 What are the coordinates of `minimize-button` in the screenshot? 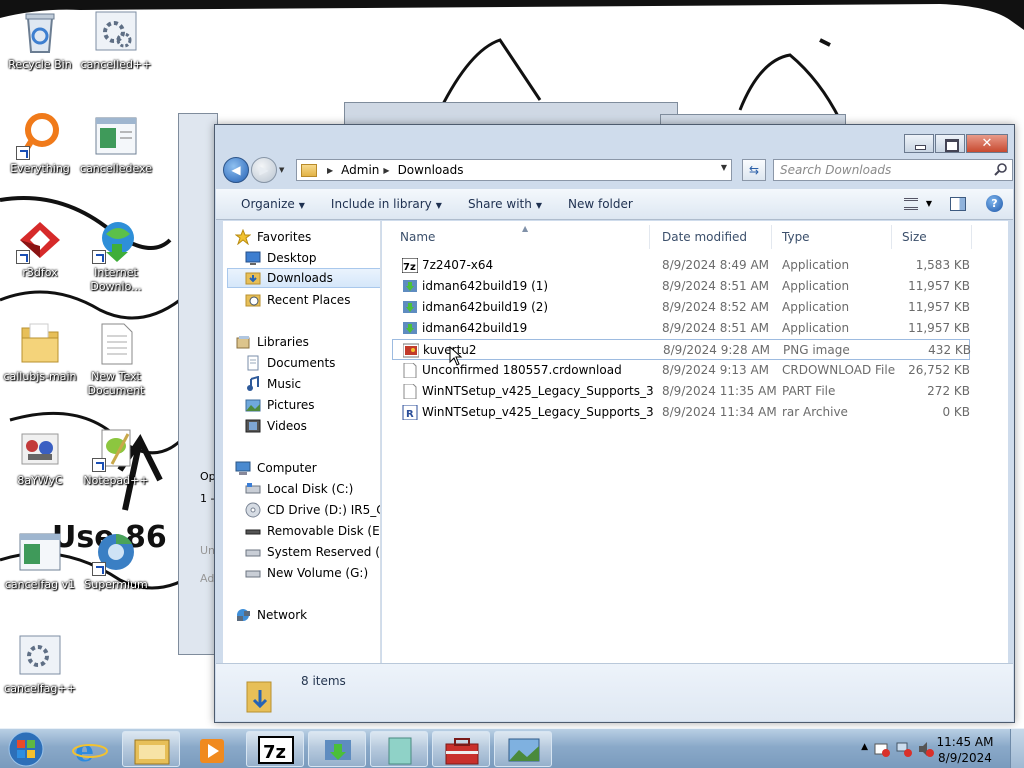 It's located at (919, 143).